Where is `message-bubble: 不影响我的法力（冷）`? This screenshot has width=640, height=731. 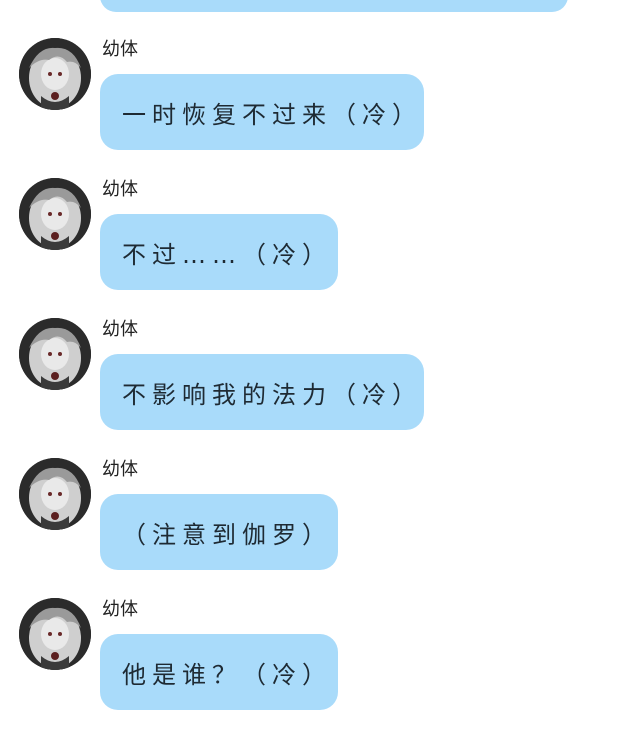 message-bubble: 不影响我的法力（冷） is located at coordinates (262, 392).